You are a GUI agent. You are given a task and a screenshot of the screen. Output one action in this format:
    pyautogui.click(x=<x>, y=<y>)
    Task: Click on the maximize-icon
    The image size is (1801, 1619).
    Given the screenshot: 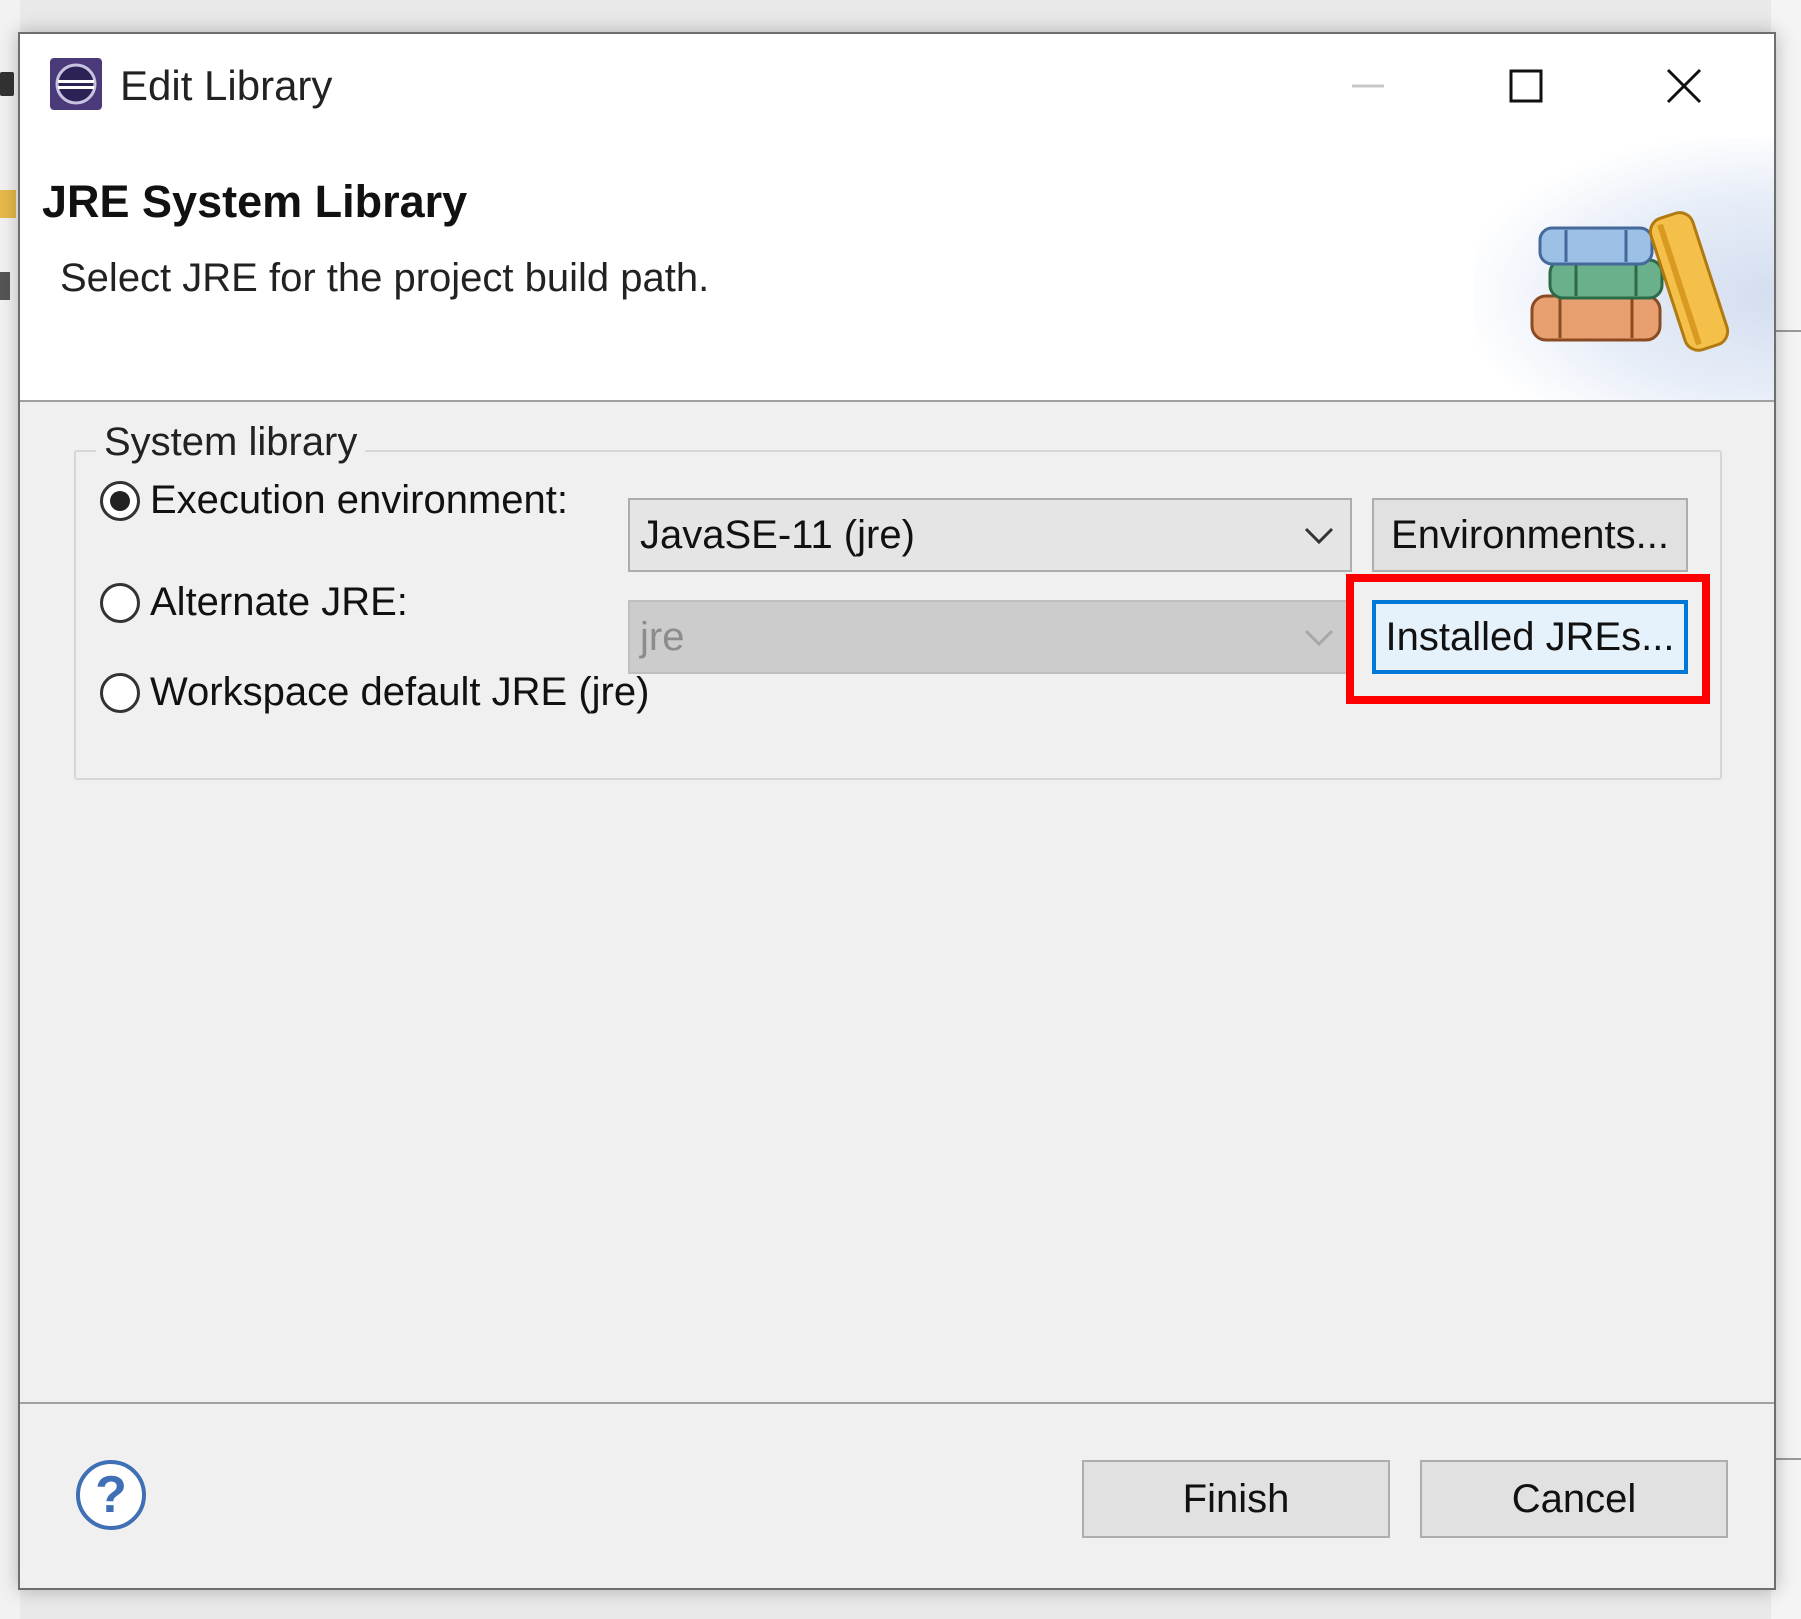 What is the action you would take?
    pyautogui.click(x=1526, y=86)
    